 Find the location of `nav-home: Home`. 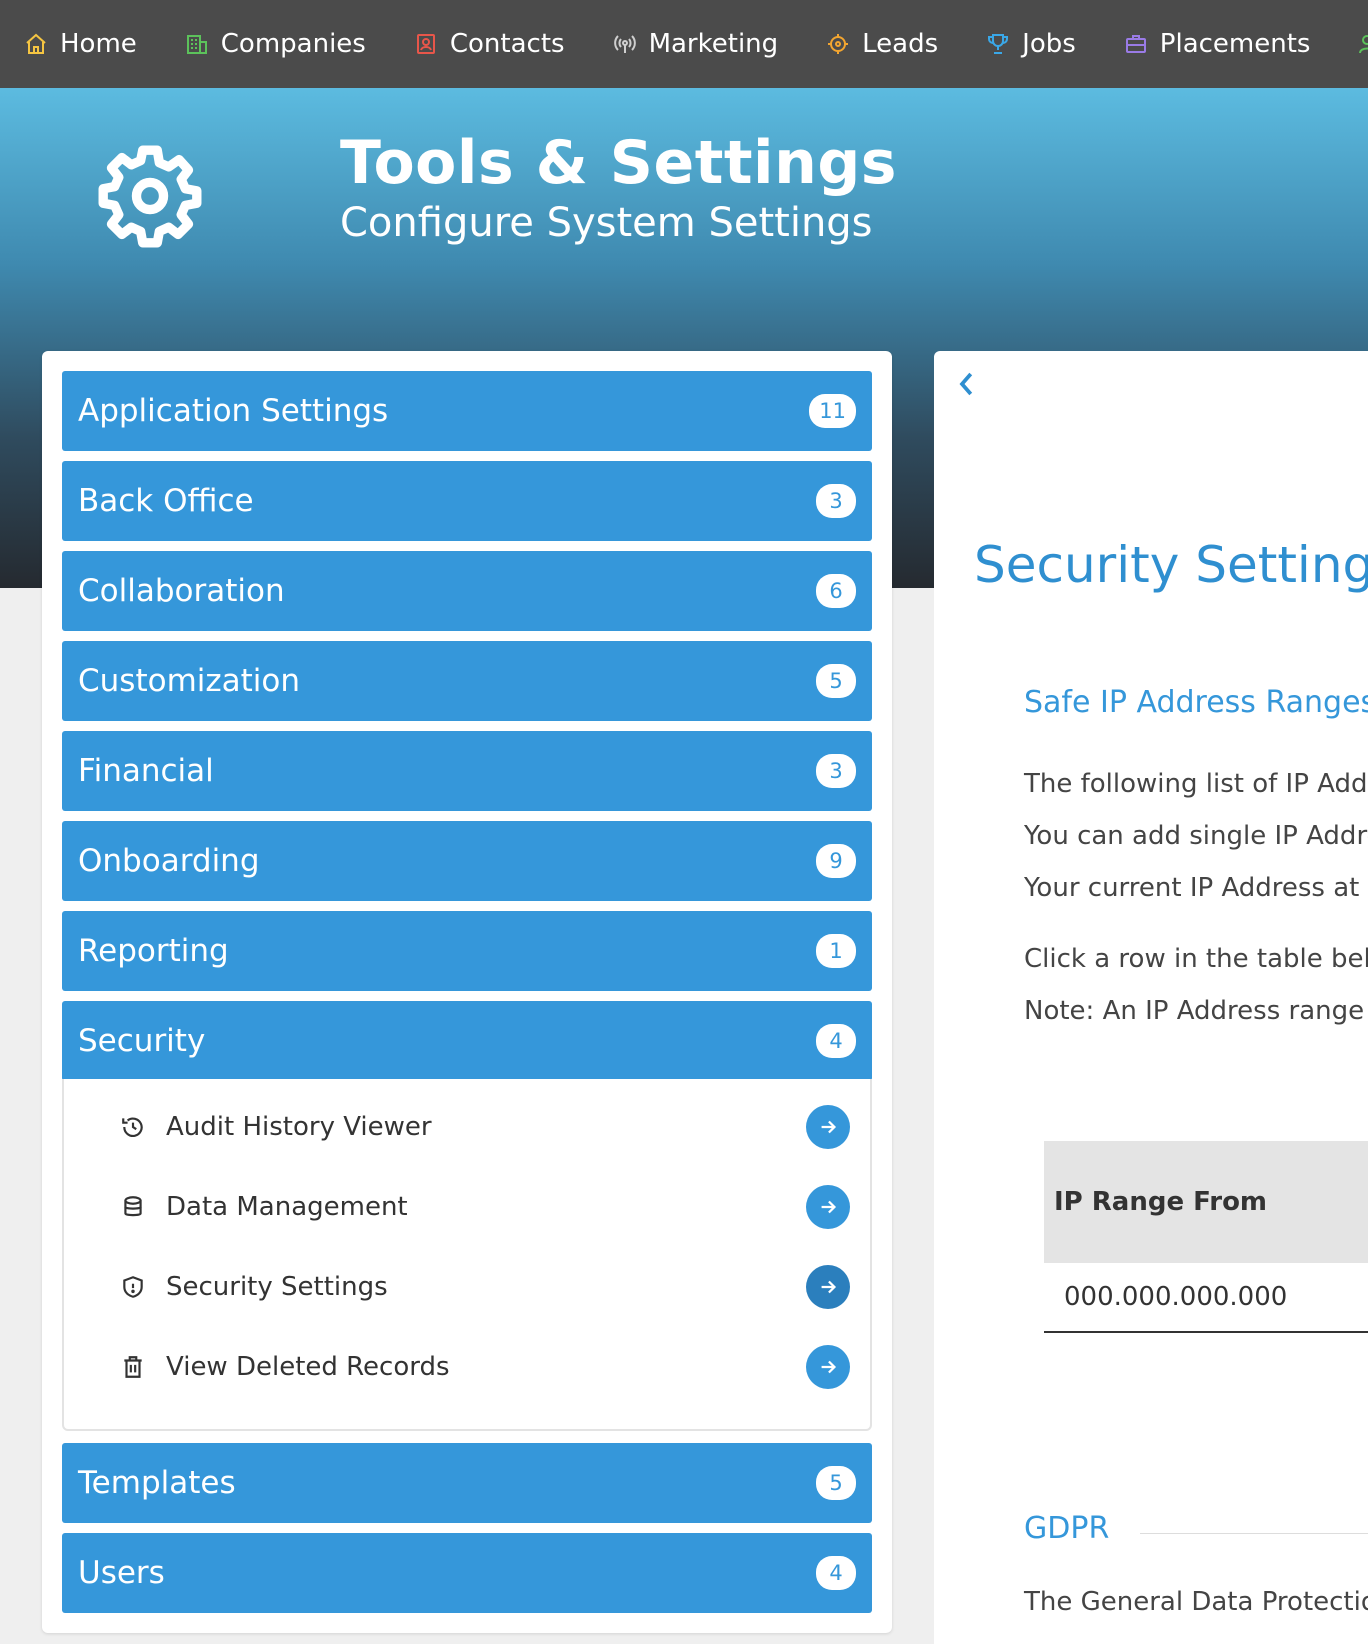

nav-home: Home is located at coordinates (80, 44).